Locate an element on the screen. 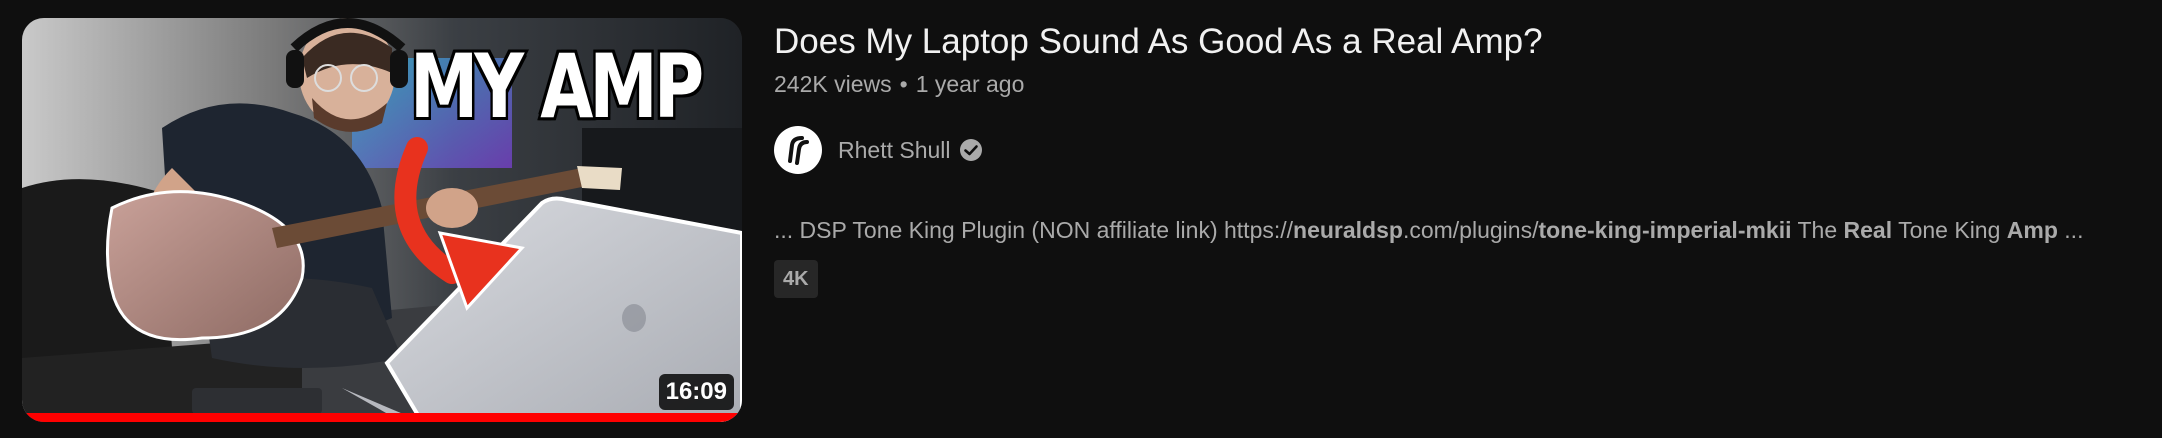  watch-progress-fill is located at coordinates (382, 417).